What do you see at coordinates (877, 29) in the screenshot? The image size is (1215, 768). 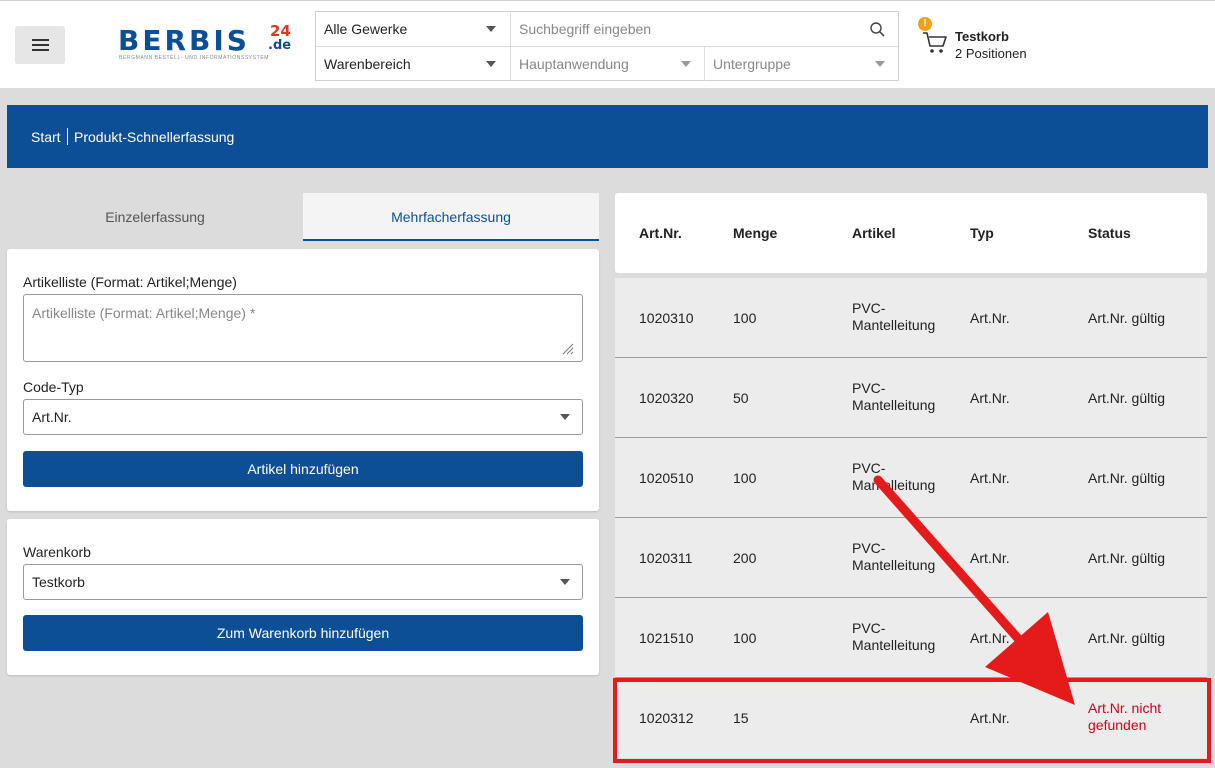 I see `search-icon` at bounding box center [877, 29].